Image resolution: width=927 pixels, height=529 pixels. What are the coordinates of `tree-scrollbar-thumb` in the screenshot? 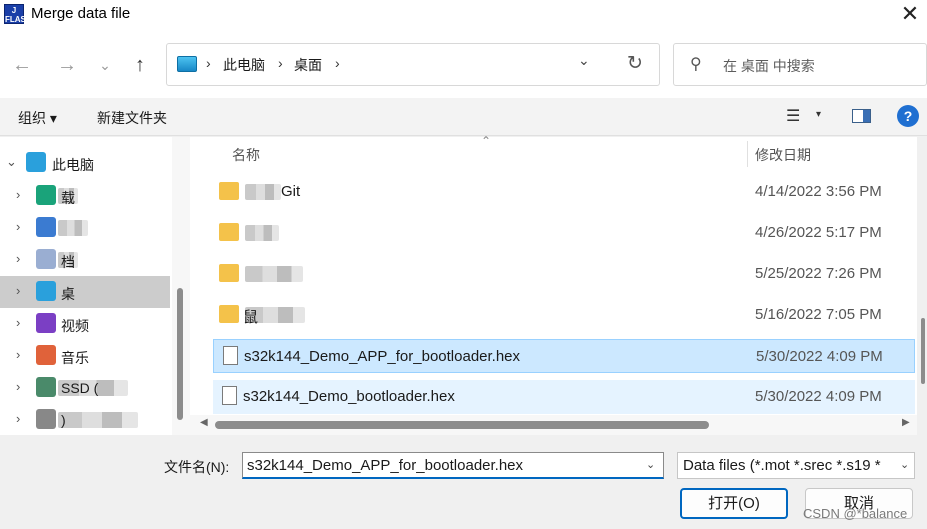 It's located at (180, 354).